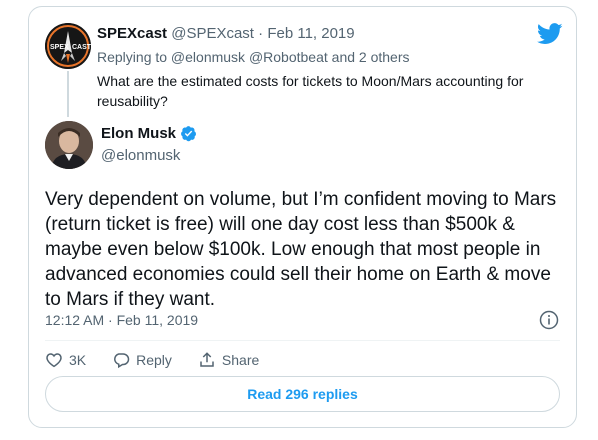 The height and width of the screenshot is (440, 598). What do you see at coordinates (212, 33) in the screenshot?
I see `reply-to-handle: @SPEXcast` at bounding box center [212, 33].